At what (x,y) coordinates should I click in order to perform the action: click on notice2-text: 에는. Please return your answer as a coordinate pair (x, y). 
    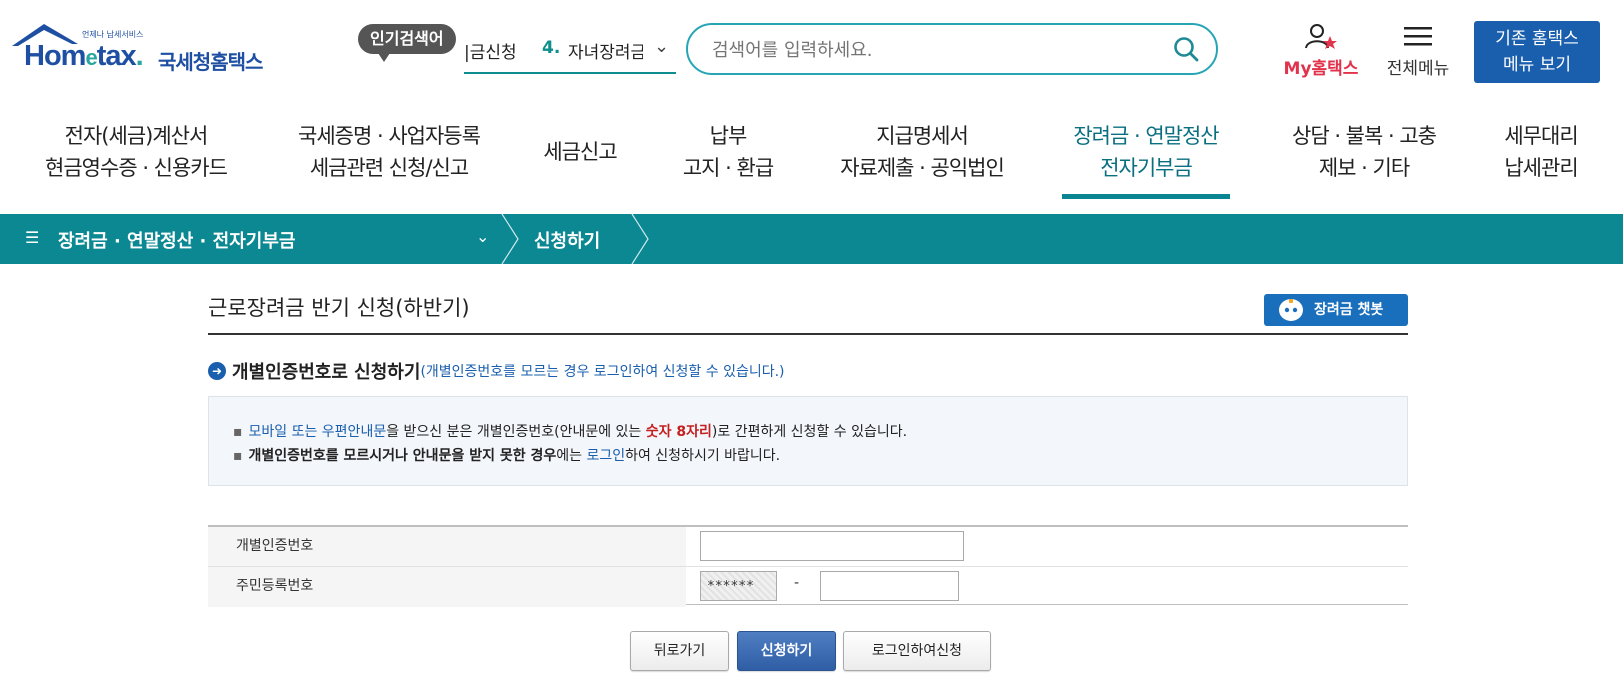
    Looking at the image, I should click on (571, 456).